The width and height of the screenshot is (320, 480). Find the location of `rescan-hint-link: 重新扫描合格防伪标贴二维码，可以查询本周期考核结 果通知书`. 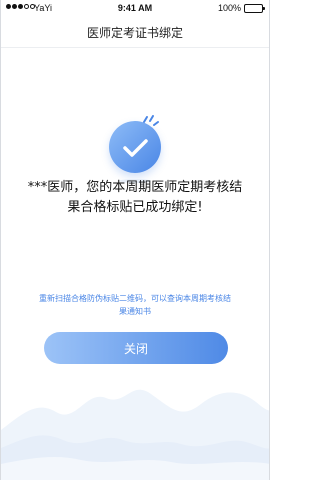

rescan-hint-link: 重新扫描合格防伪标贴二维码，可以查询本周期考核结 果通知书 is located at coordinates (135, 305).